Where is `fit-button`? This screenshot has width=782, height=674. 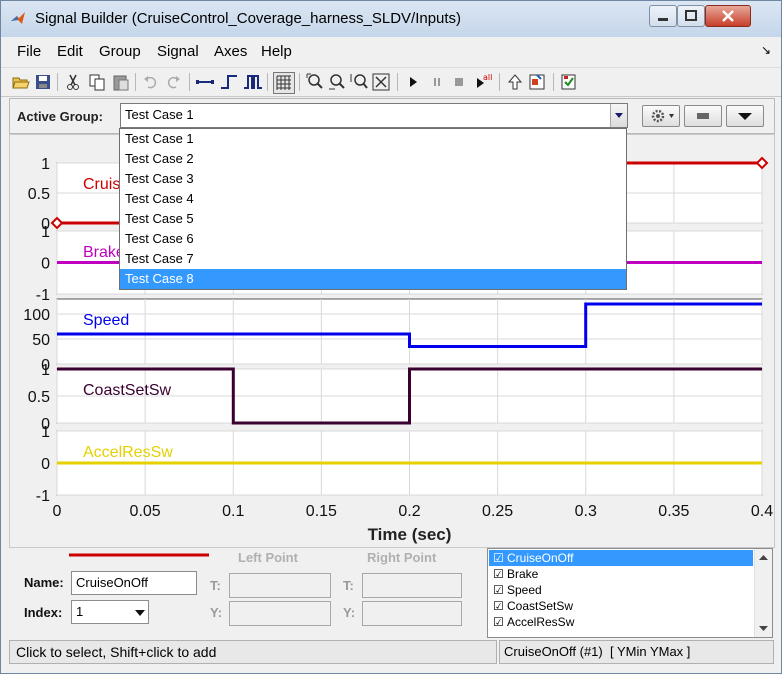
fit-button is located at coordinates (381, 82).